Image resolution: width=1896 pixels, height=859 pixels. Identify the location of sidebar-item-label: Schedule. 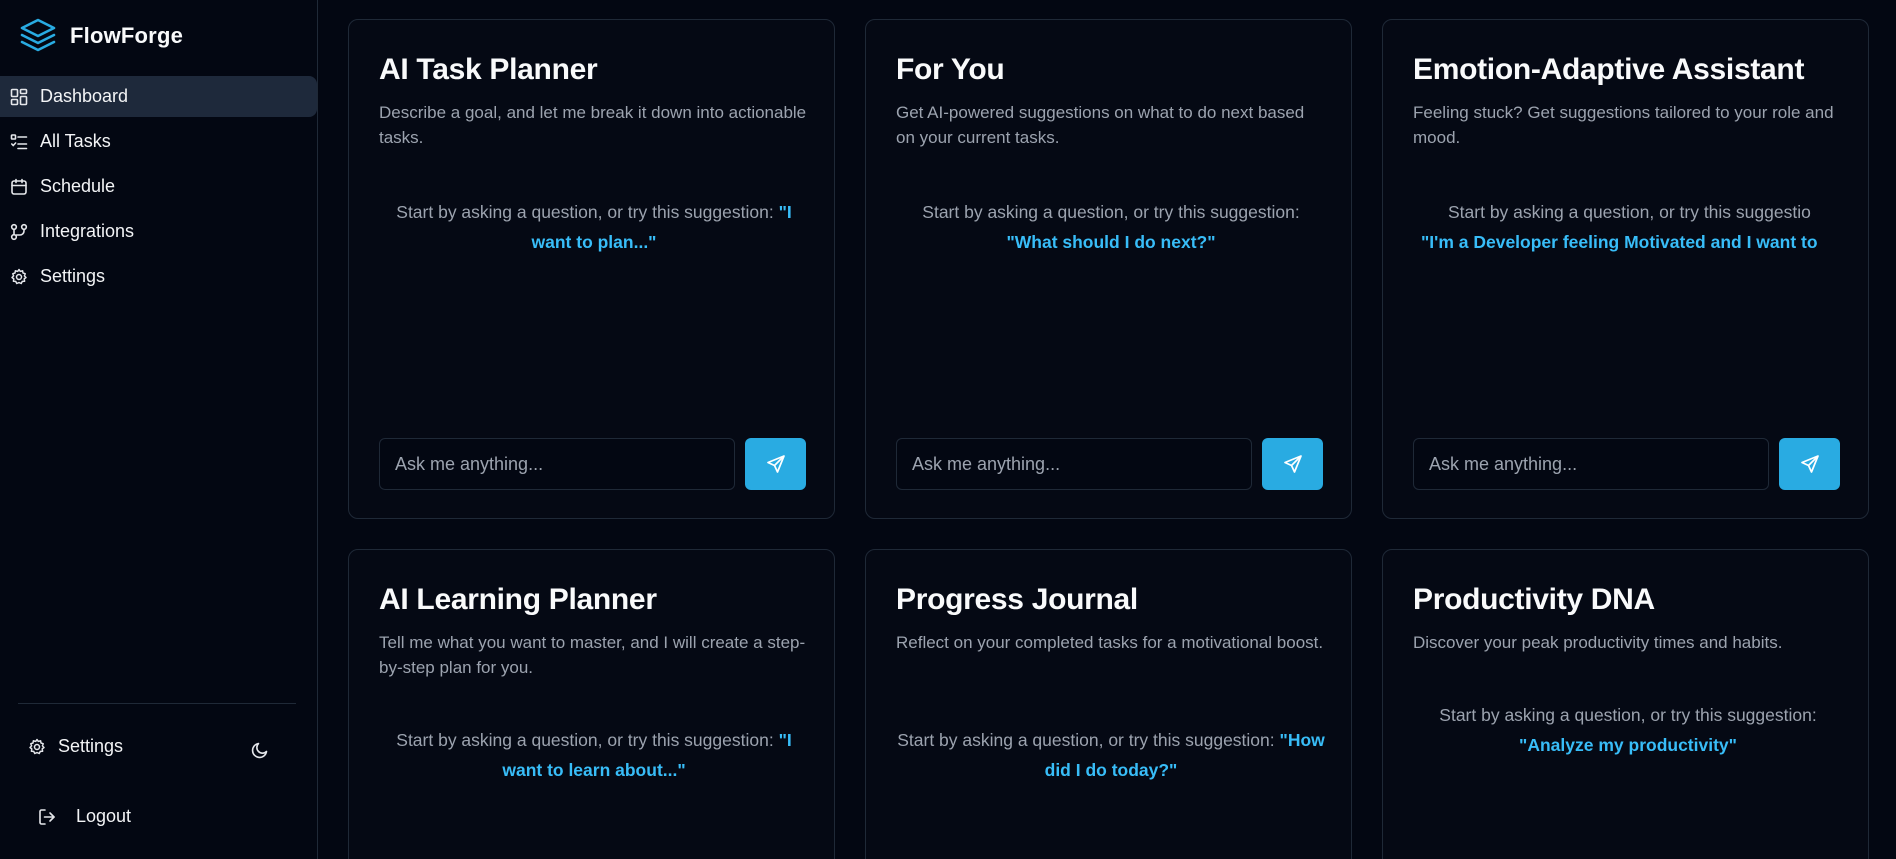
(78, 186).